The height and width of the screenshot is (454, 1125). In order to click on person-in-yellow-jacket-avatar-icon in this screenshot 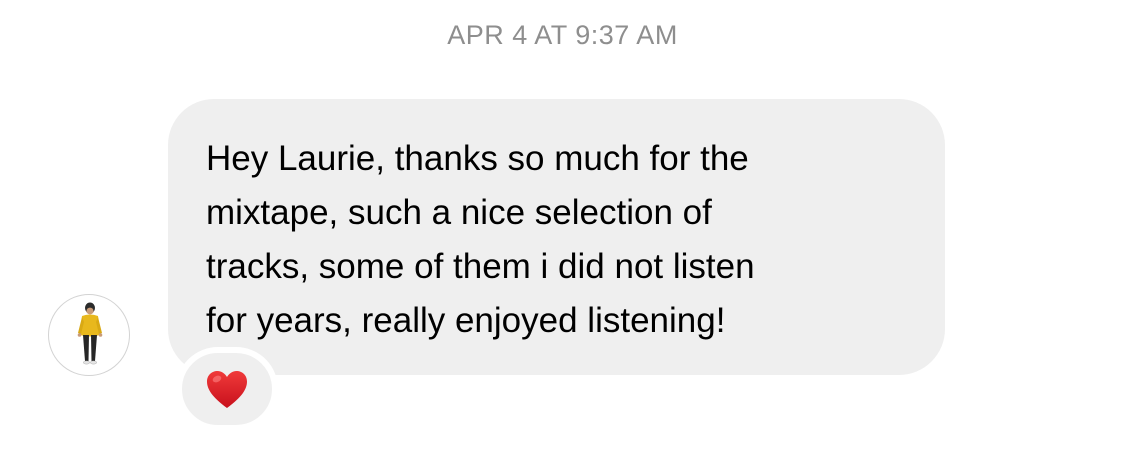, I will do `click(90, 333)`.